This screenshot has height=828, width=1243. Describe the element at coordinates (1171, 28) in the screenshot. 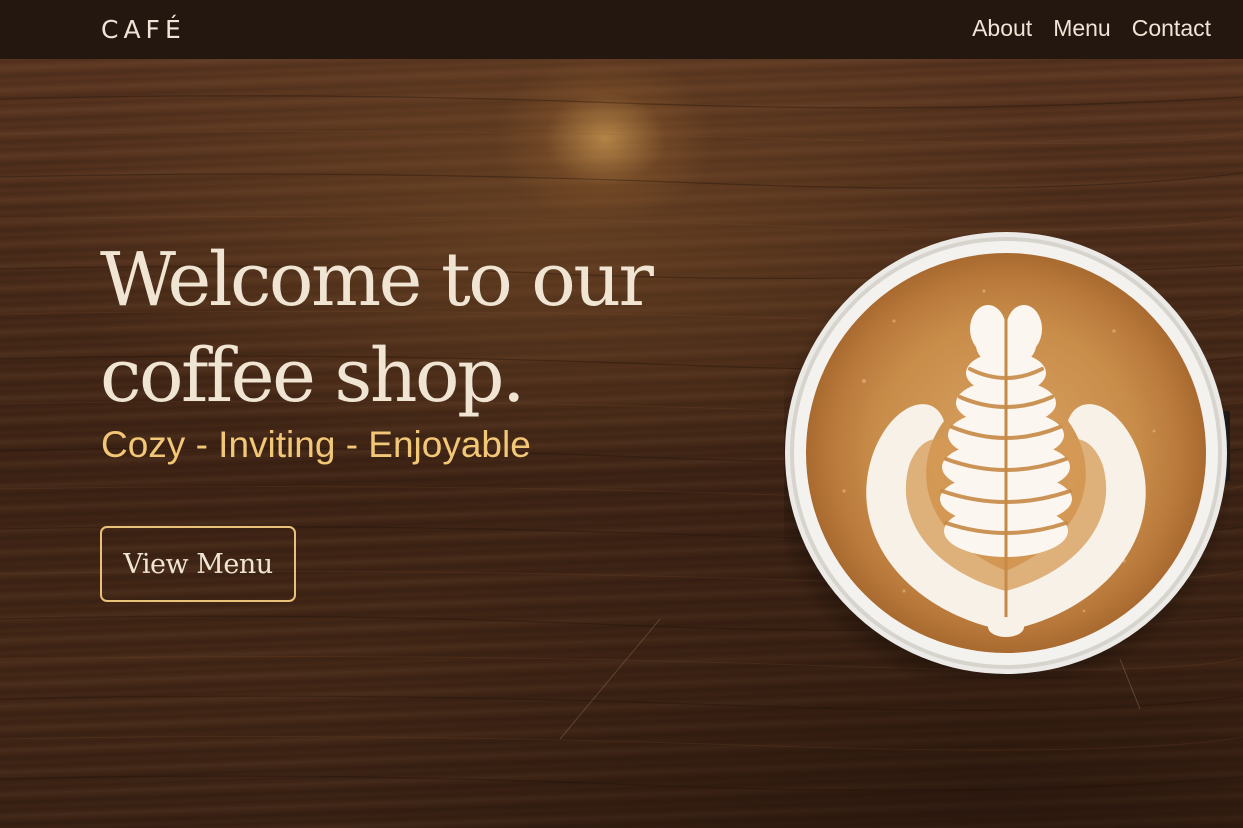

I see `nav-link-contact: Contact` at that location.